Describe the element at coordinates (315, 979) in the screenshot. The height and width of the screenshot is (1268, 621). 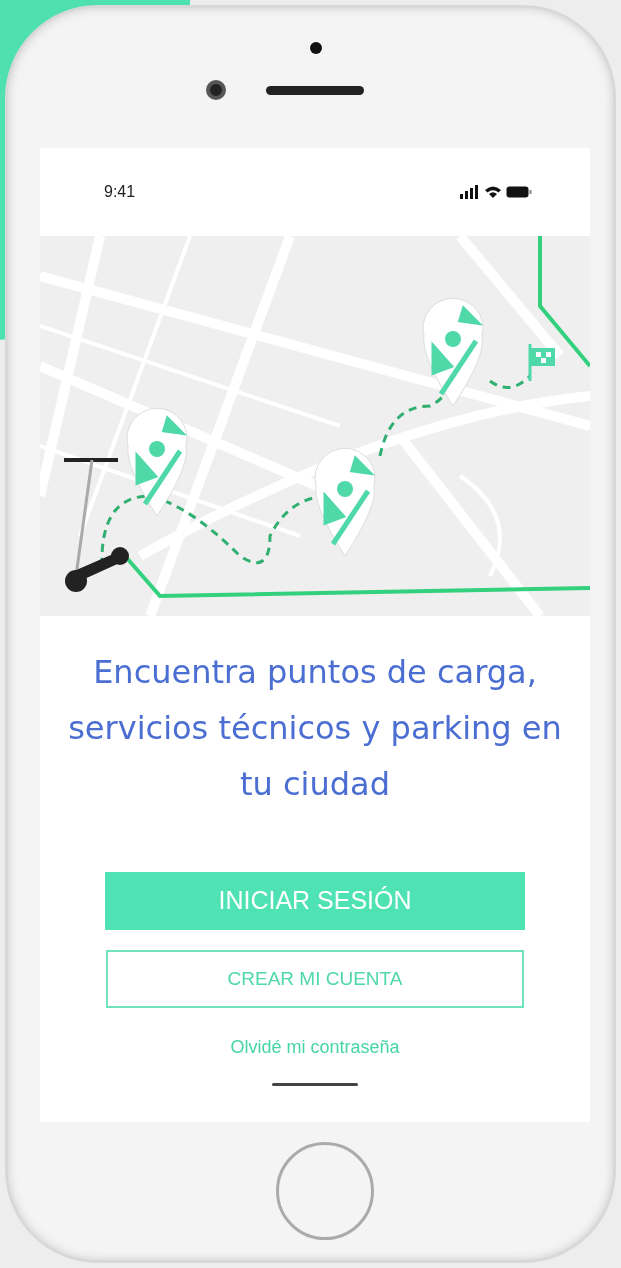
I see `create-account-button: CREAR MI CUENTA` at that location.